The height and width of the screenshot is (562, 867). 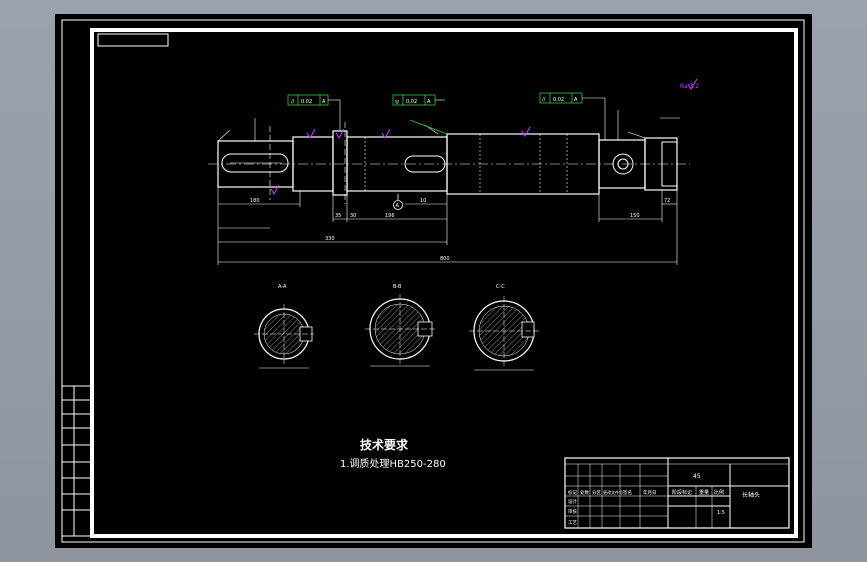 I want to click on dim-35: 35, so click(x=338, y=216).